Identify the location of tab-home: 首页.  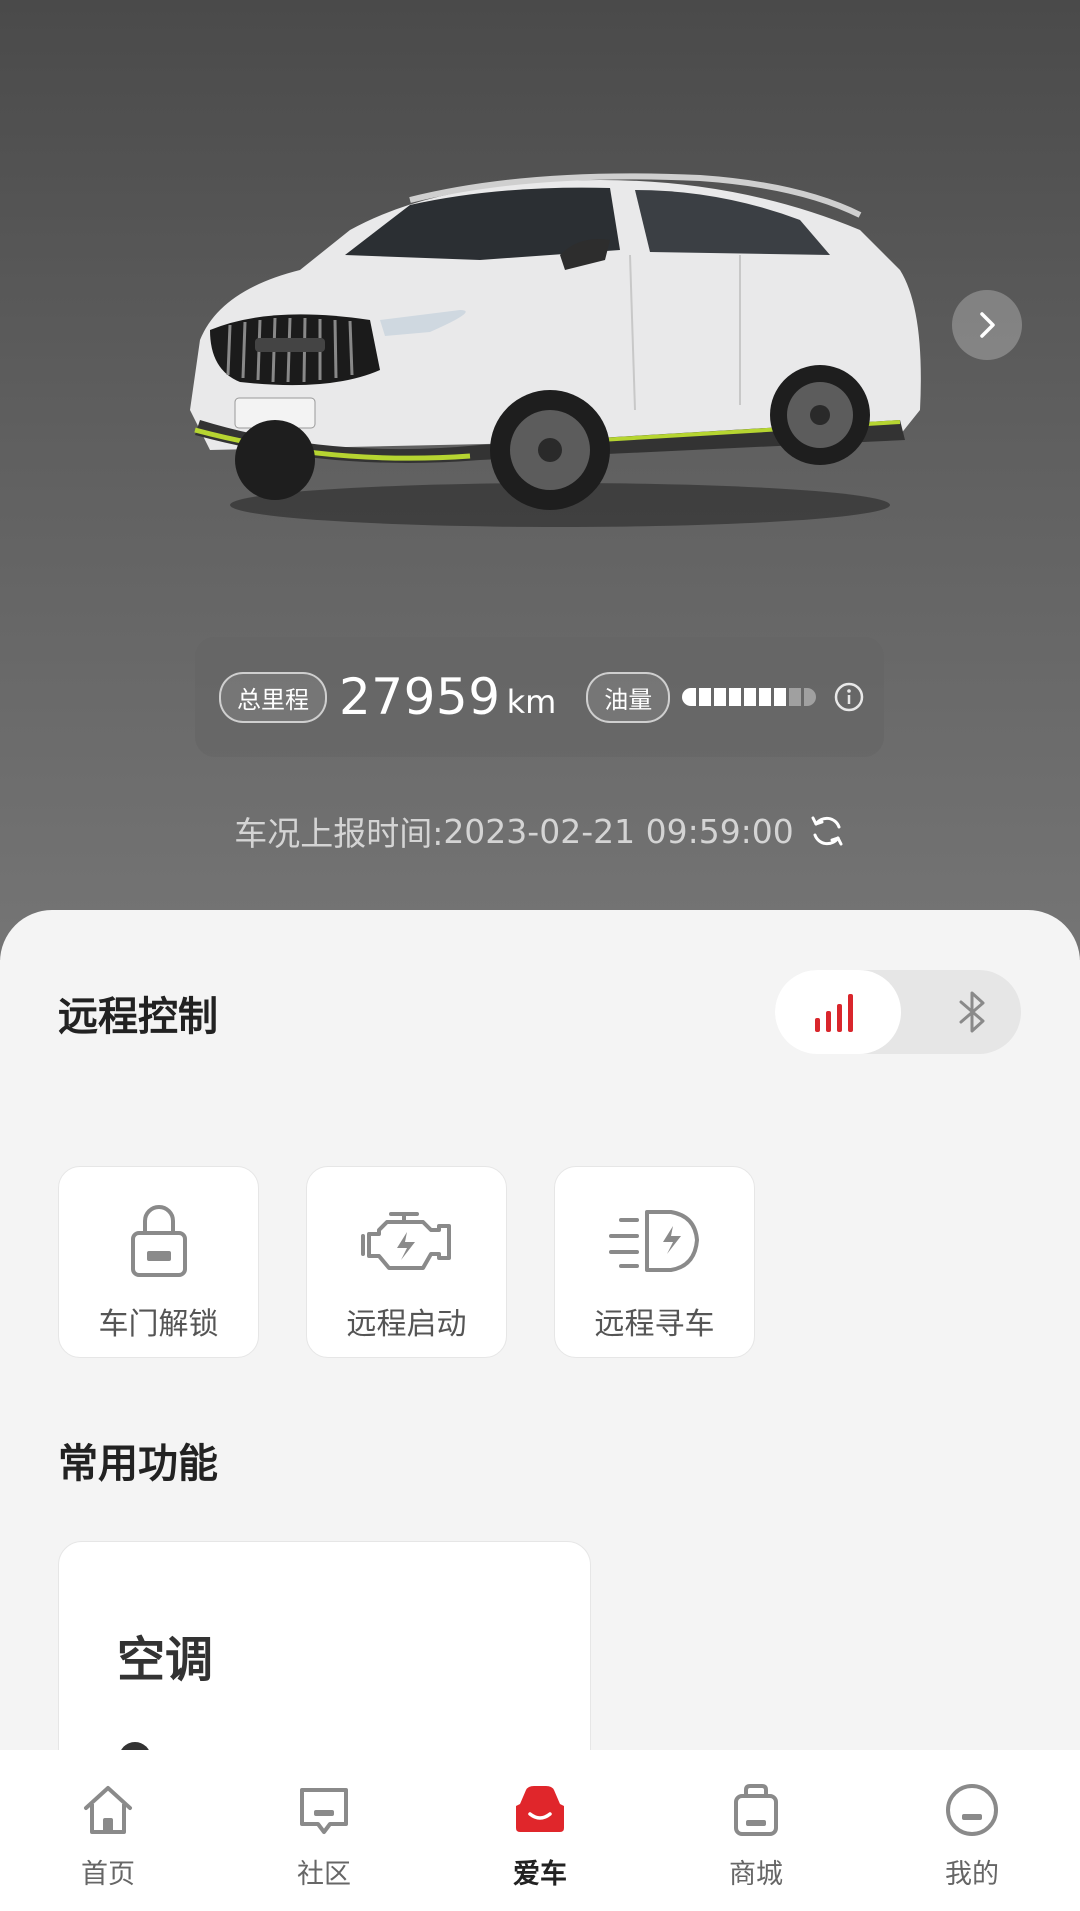
(108, 1830).